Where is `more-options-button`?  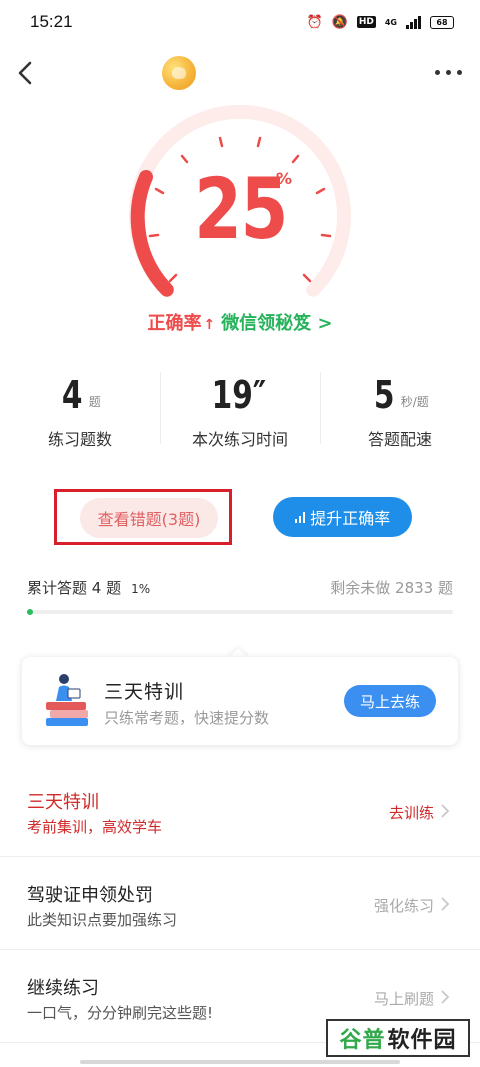
more-options-button is located at coordinates (448, 72).